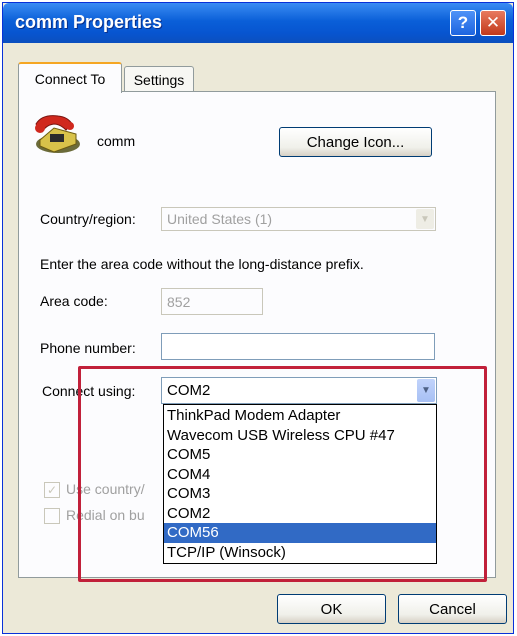 The height and width of the screenshot is (636, 517). I want to click on help-icon: ?, so click(463, 22).